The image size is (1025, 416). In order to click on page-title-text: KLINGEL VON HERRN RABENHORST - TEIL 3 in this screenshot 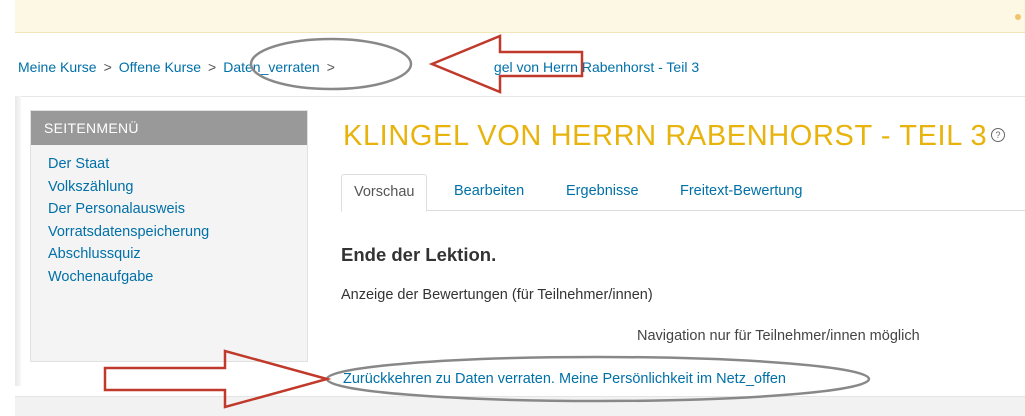, I will do `click(665, 136)`.